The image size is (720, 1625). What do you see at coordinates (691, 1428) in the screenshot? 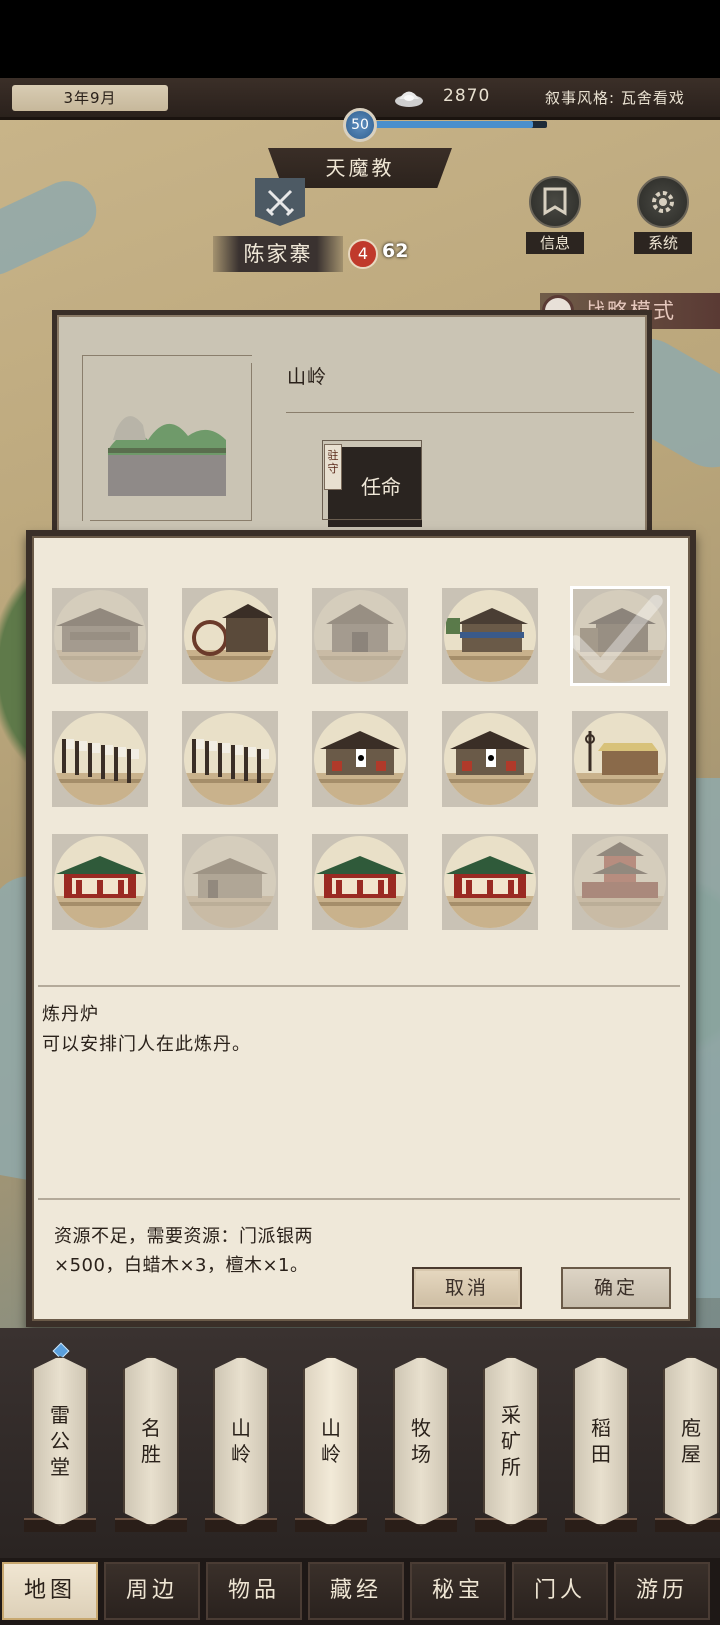
I see `plaque-char: 庖` at bounding box center [691, 1428].